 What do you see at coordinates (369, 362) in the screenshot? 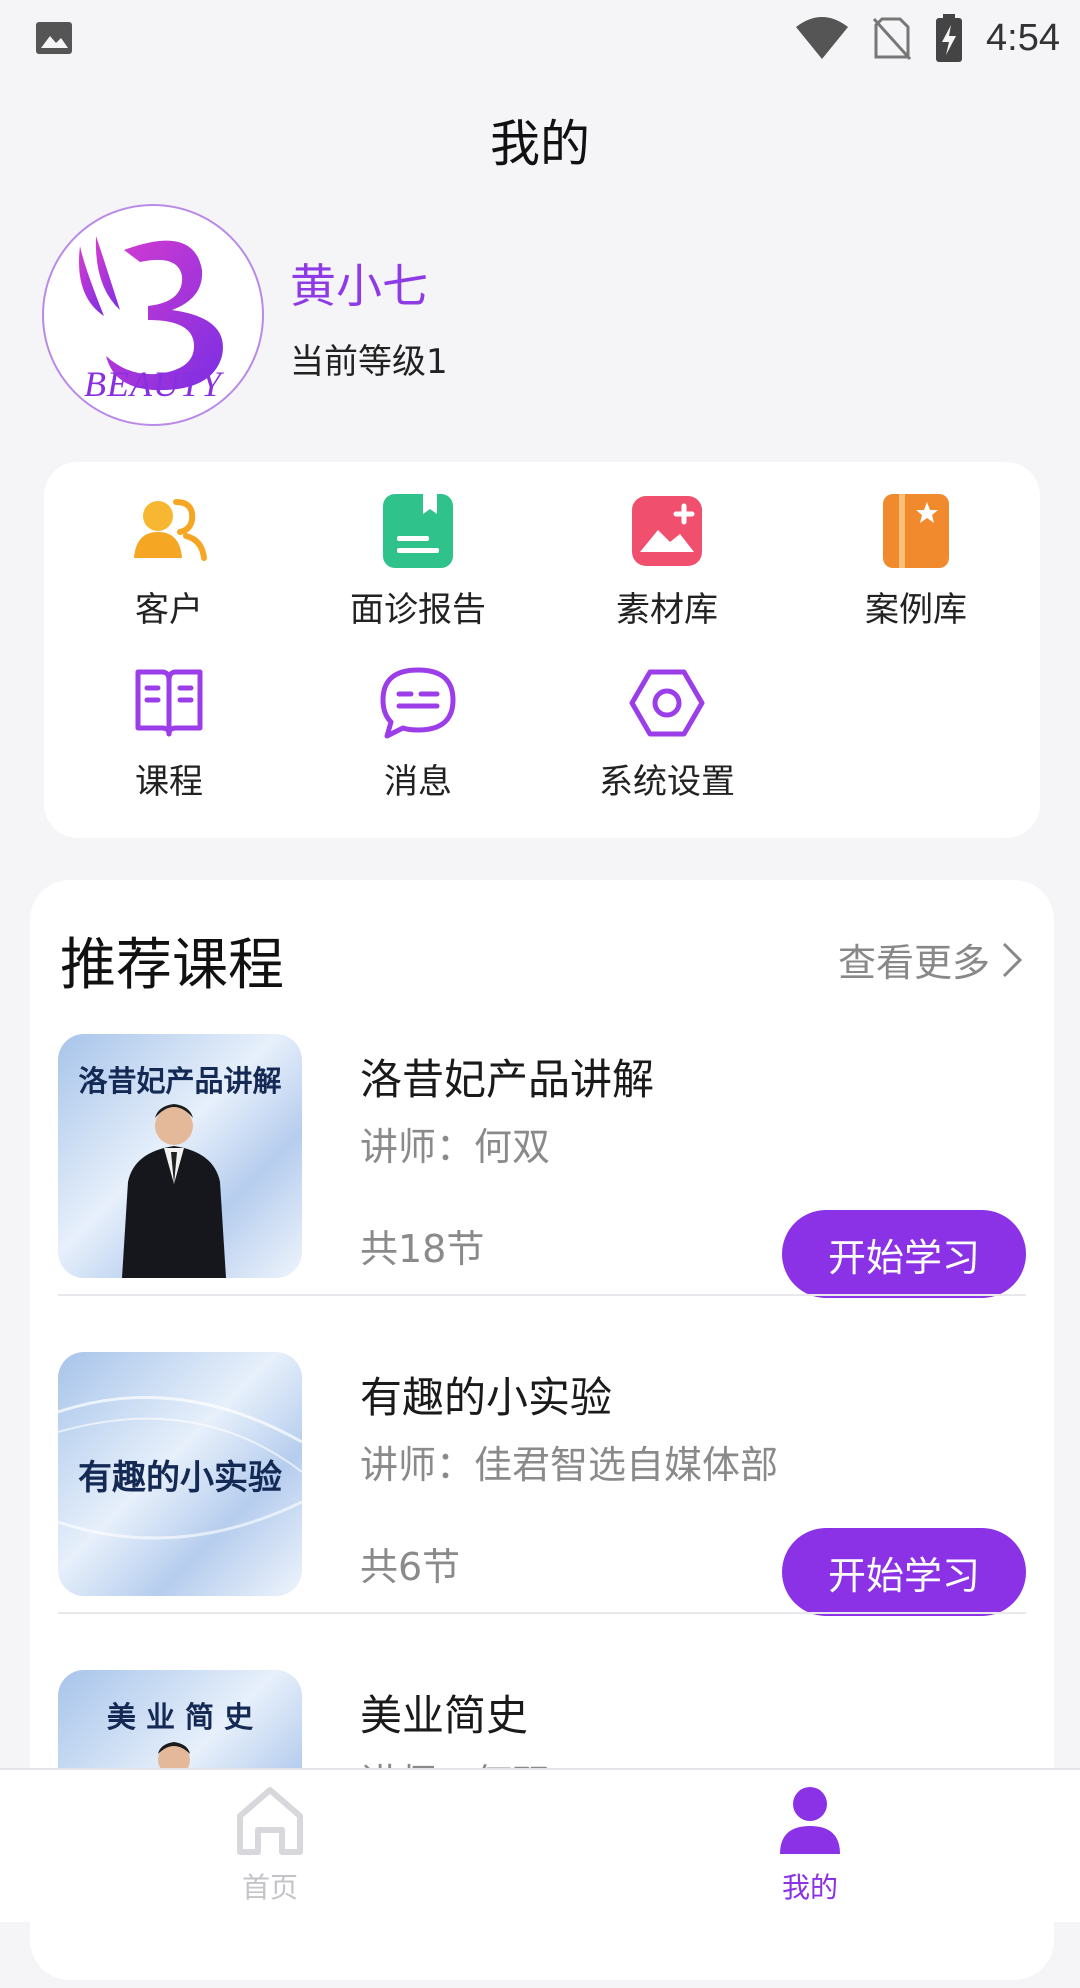
I see `user-level: 当前等级1` at bounding box center [369, 362].